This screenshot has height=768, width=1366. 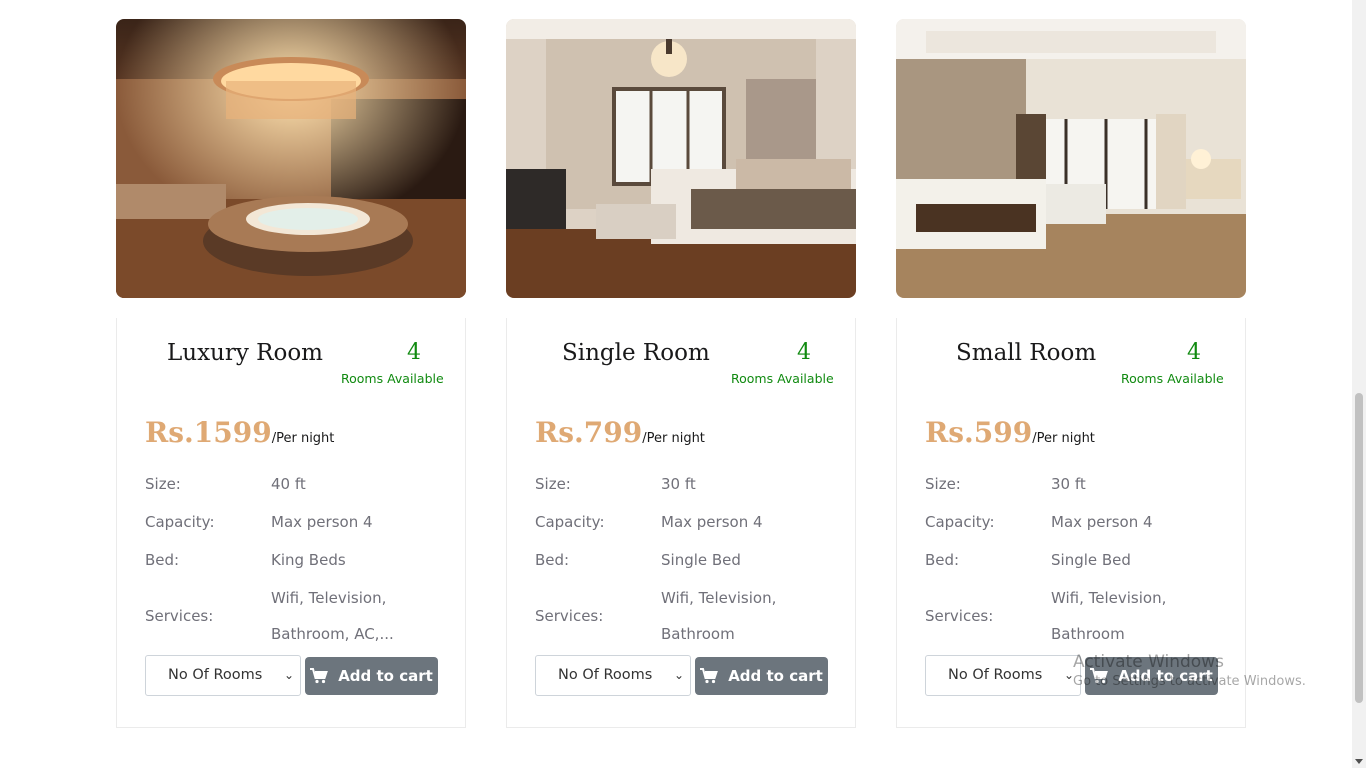 I want to click on size-value: 40 ft, so click(x=288, y=484).